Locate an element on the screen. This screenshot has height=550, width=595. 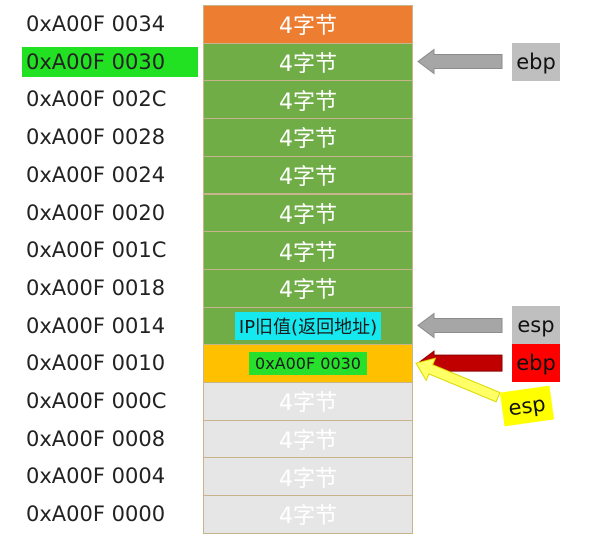
address-label: 0xA00F 0034 is located at coordinates (96, 24).